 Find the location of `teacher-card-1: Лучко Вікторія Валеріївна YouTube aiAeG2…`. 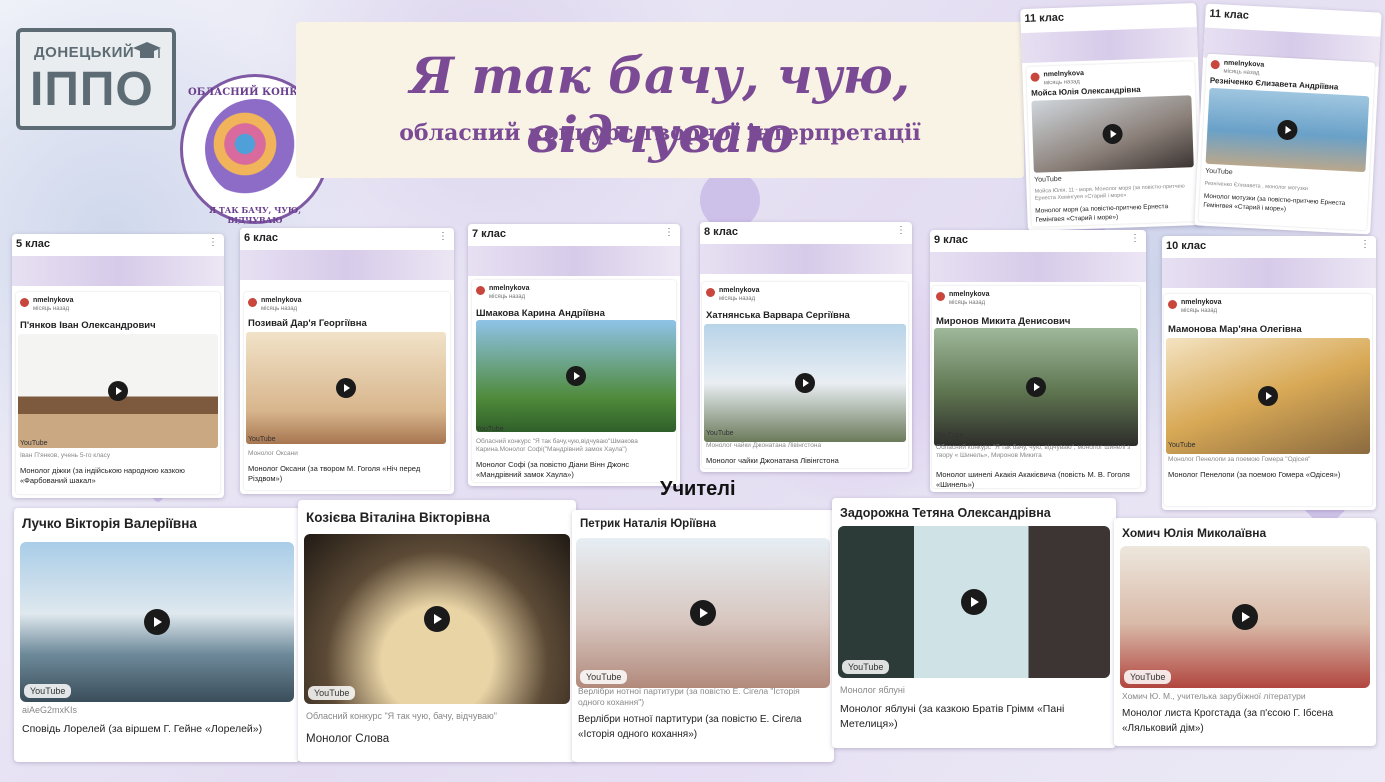

teacher-card-1: Лучко Вікторія Валеріївна YouTube aiAeG2… is located at coordinates (157, 635).